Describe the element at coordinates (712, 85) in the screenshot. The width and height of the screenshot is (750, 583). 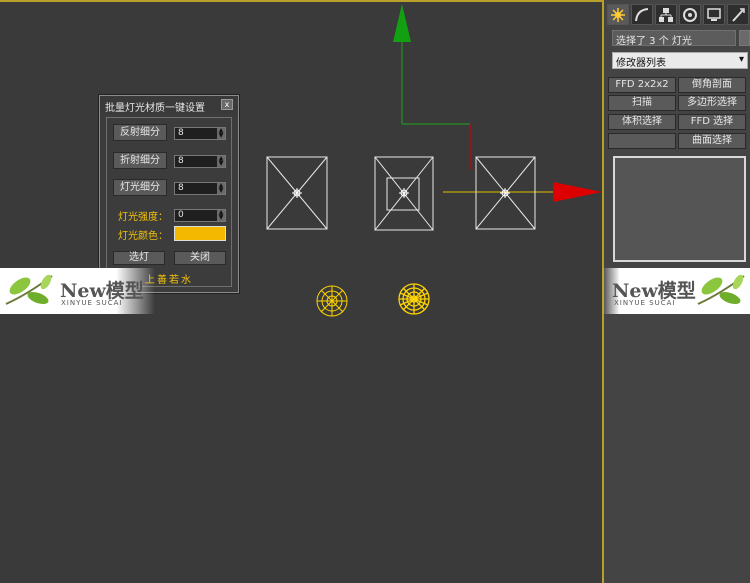
I see `modifier-button-bevel-profile: 倒角剖面` at that location.